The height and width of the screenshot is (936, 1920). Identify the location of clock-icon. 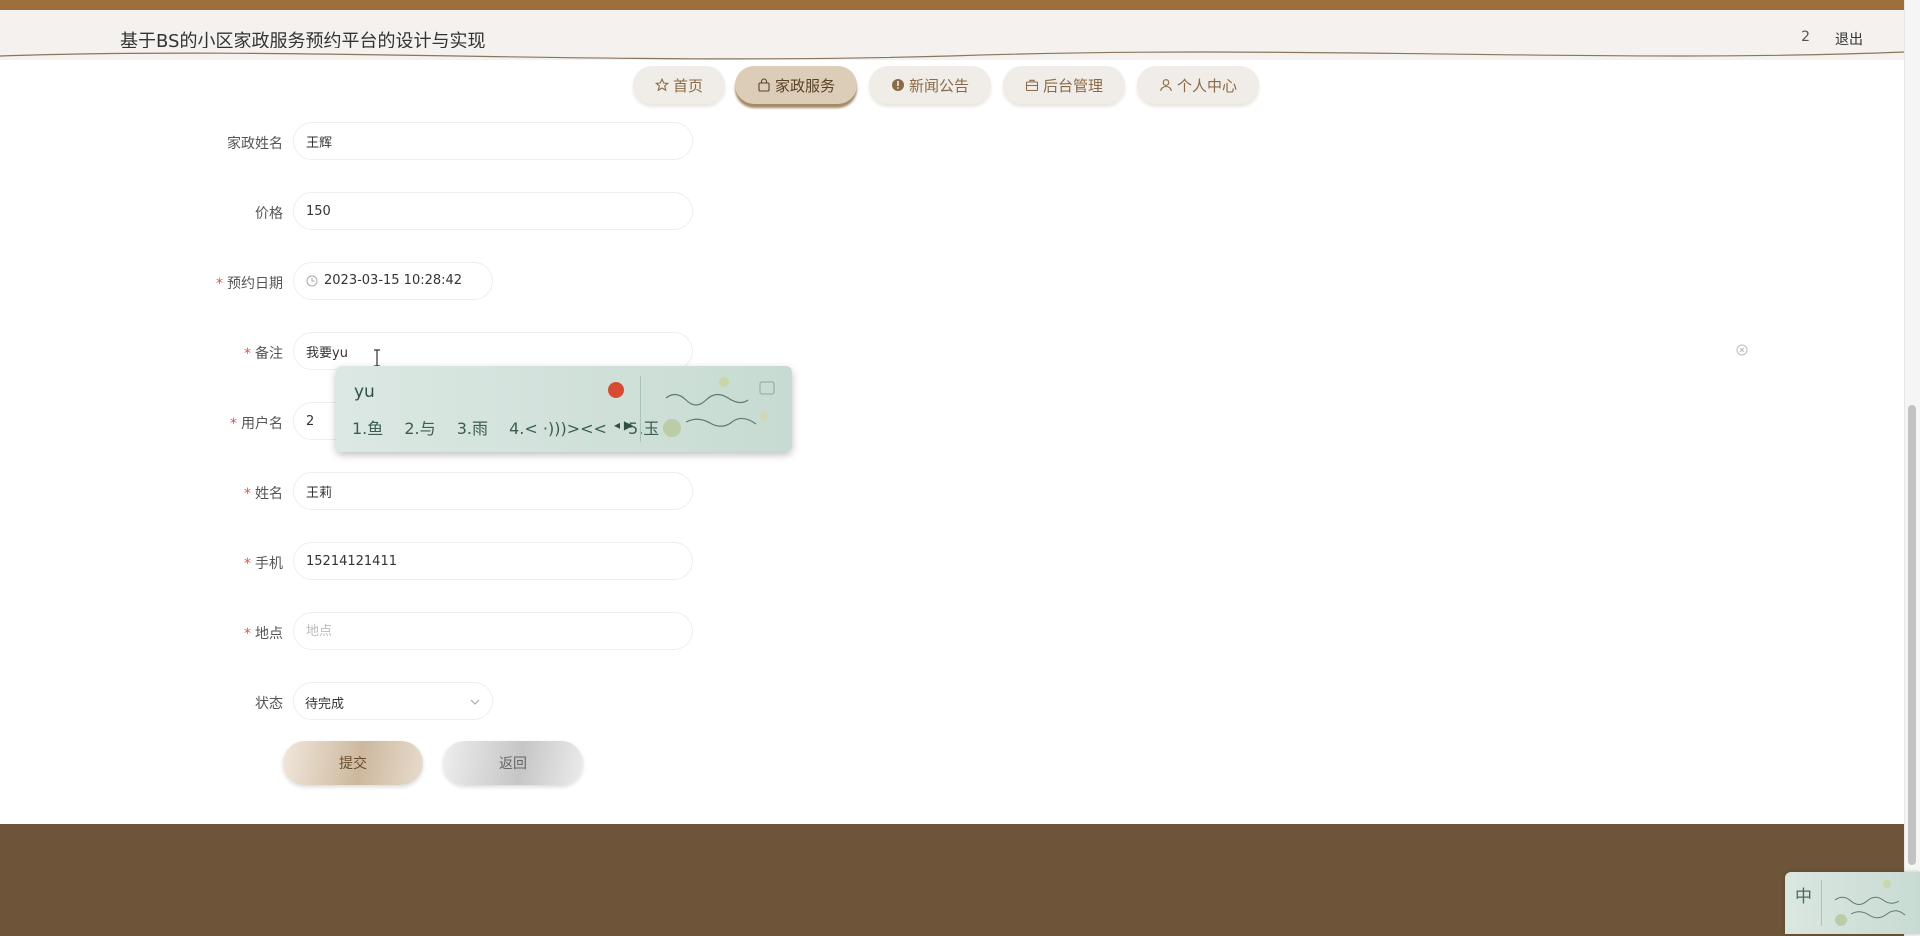
(312, 281).